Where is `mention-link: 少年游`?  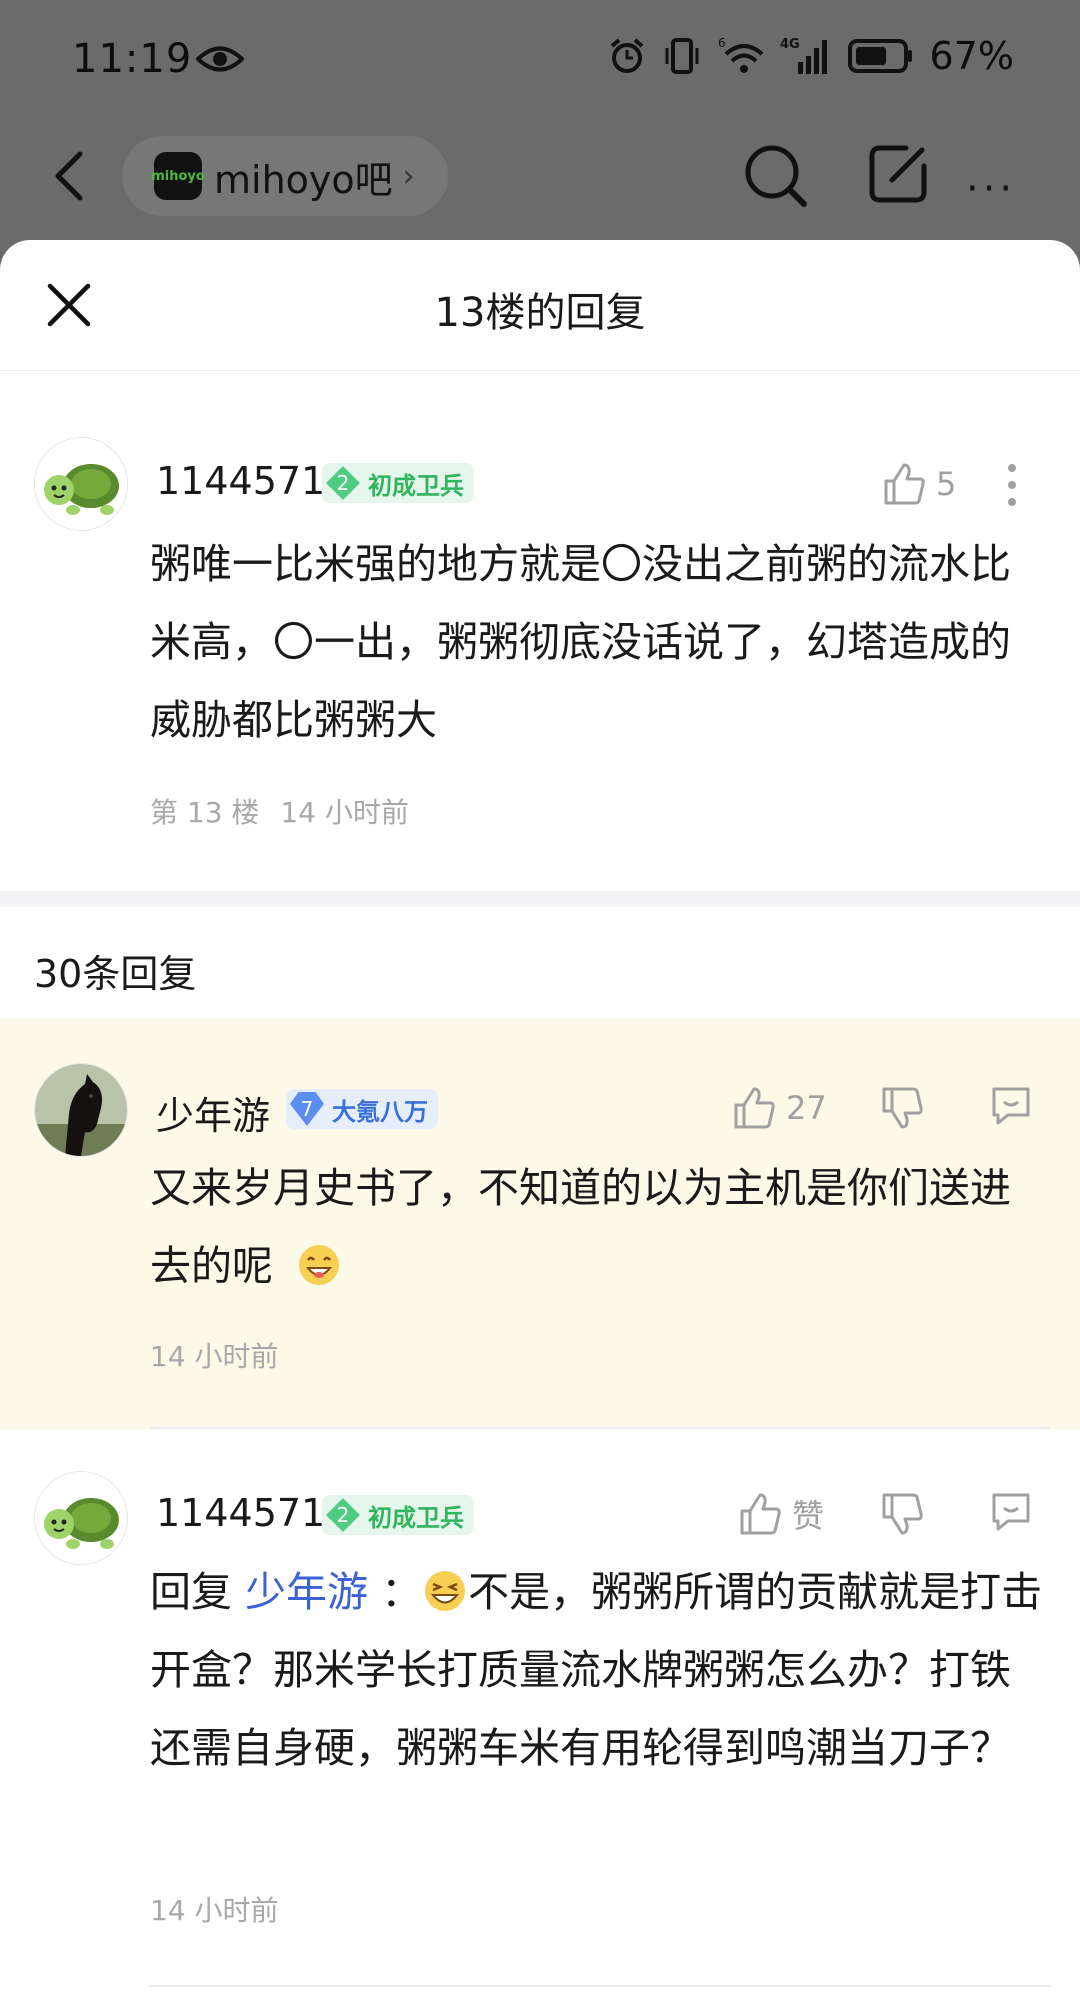
mention-link: 少年游 is located at coordinates (306, 1592).